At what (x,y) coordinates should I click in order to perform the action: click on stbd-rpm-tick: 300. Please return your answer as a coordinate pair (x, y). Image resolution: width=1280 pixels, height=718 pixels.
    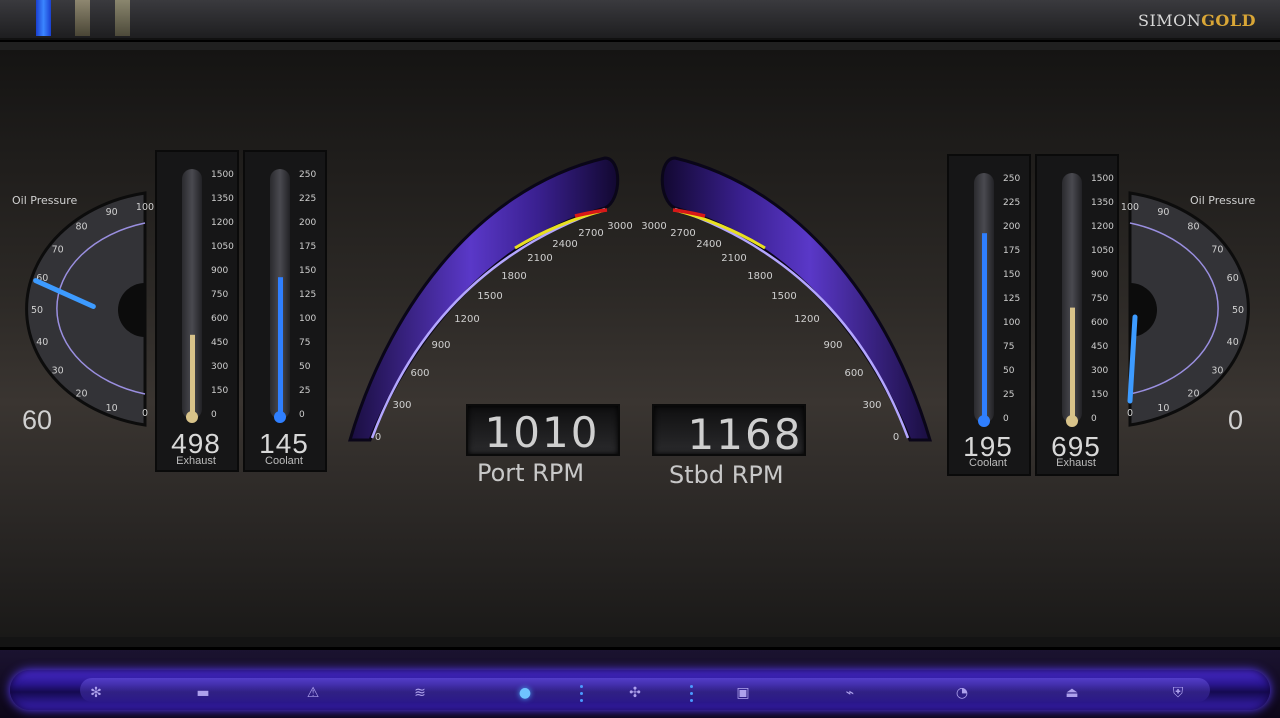
    Looking at the image, I should click on (871, 405).